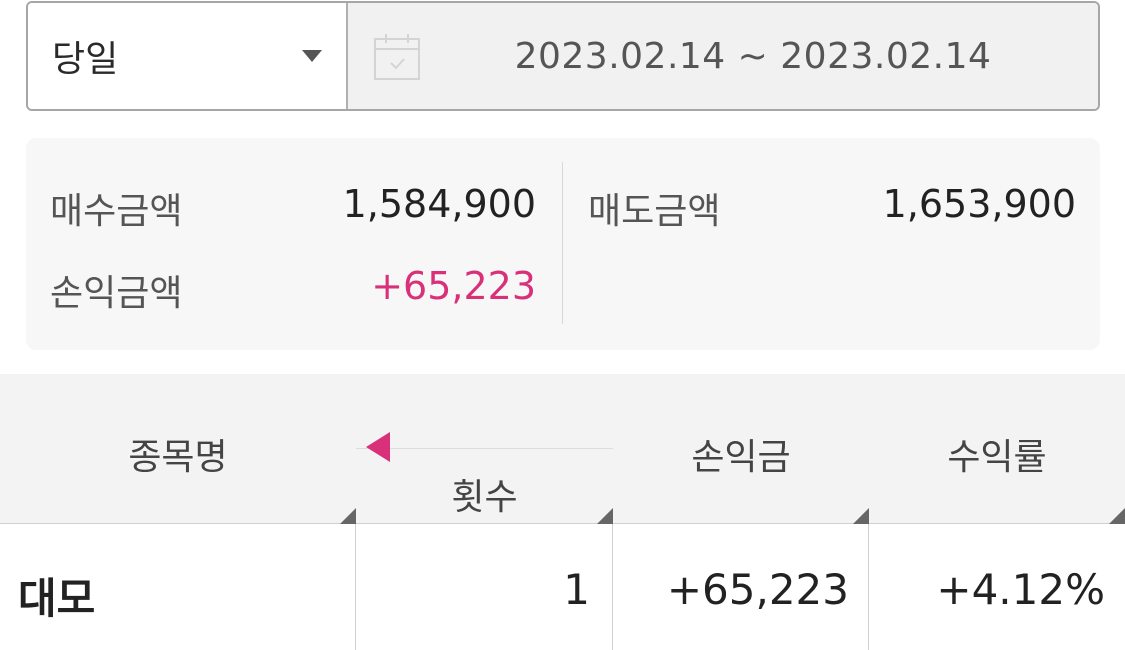 The height and width of the screenshot is (650, 1125). I want to click on buy-amount-label: 매수금액, so click(116, 211).